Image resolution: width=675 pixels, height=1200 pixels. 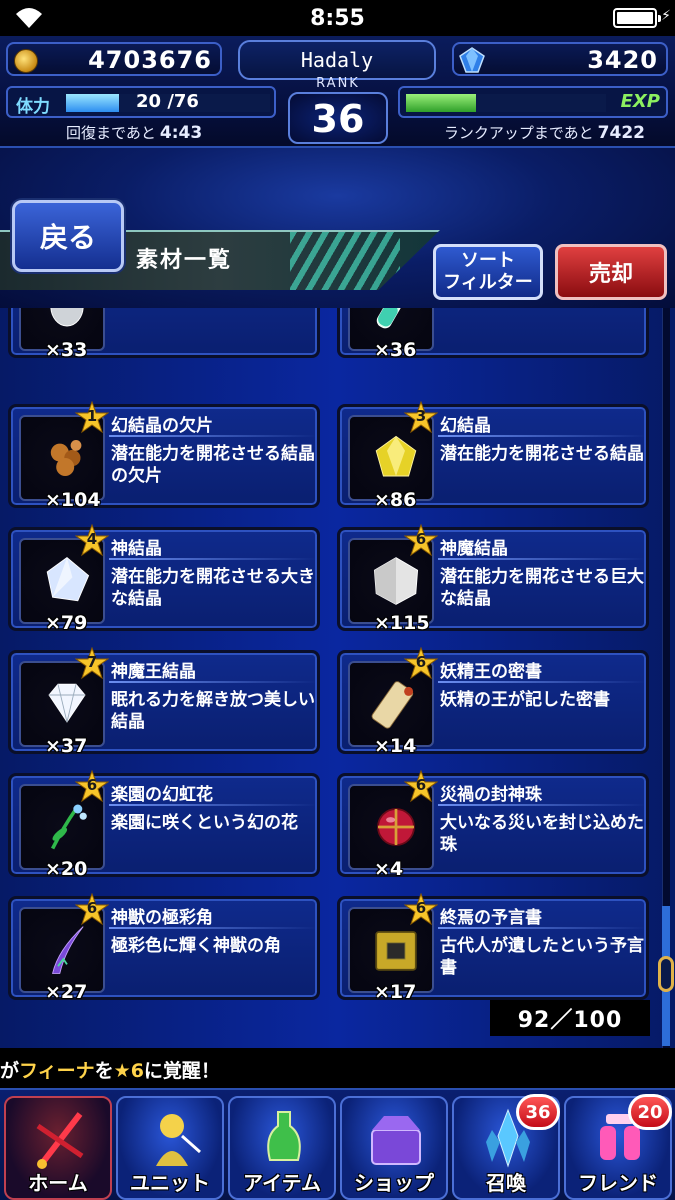 What do you see at coordinates (29, 18) in the screenshot?
I see `wifi-icon` at bounding box center [29, 18].